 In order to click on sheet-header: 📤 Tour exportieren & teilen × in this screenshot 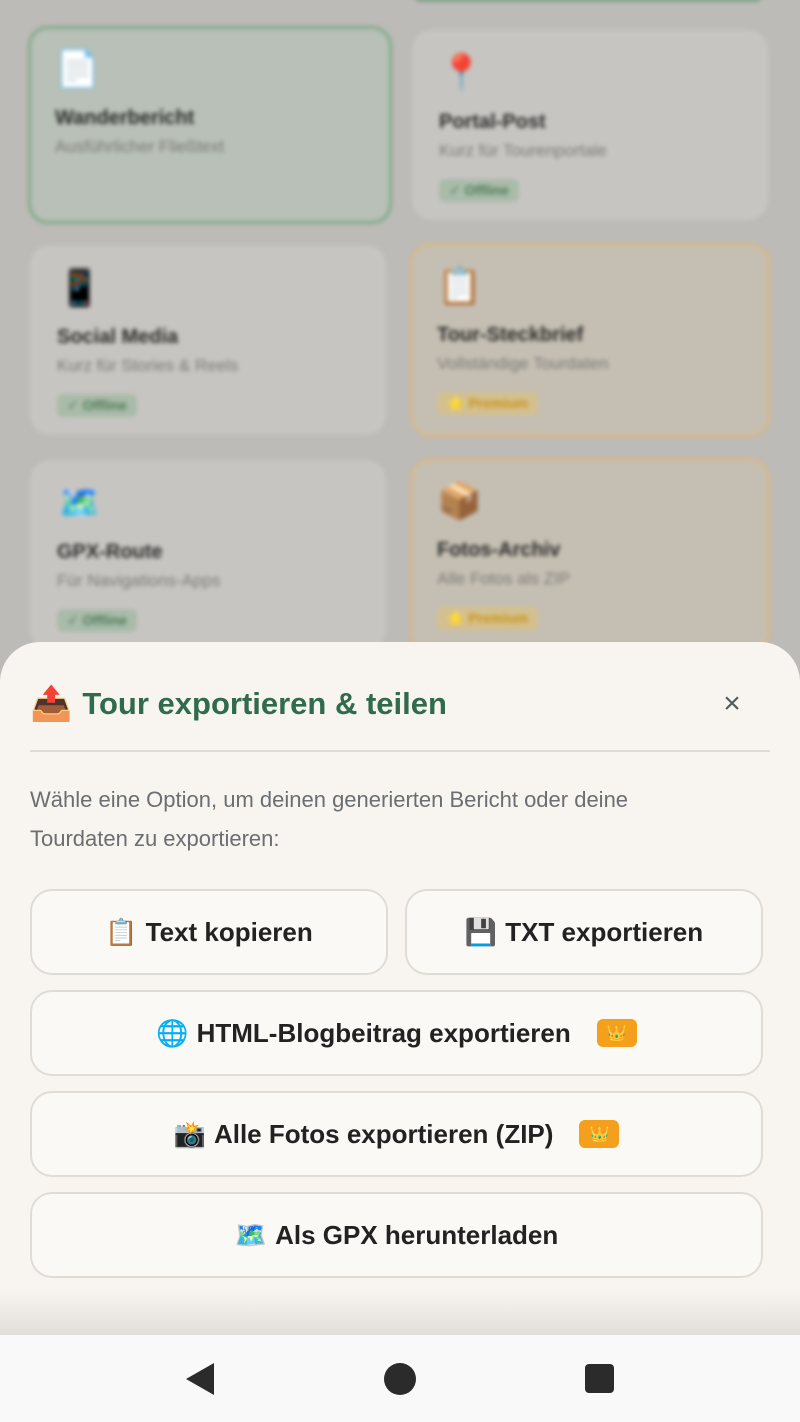, I will do `click(400, 704)`.